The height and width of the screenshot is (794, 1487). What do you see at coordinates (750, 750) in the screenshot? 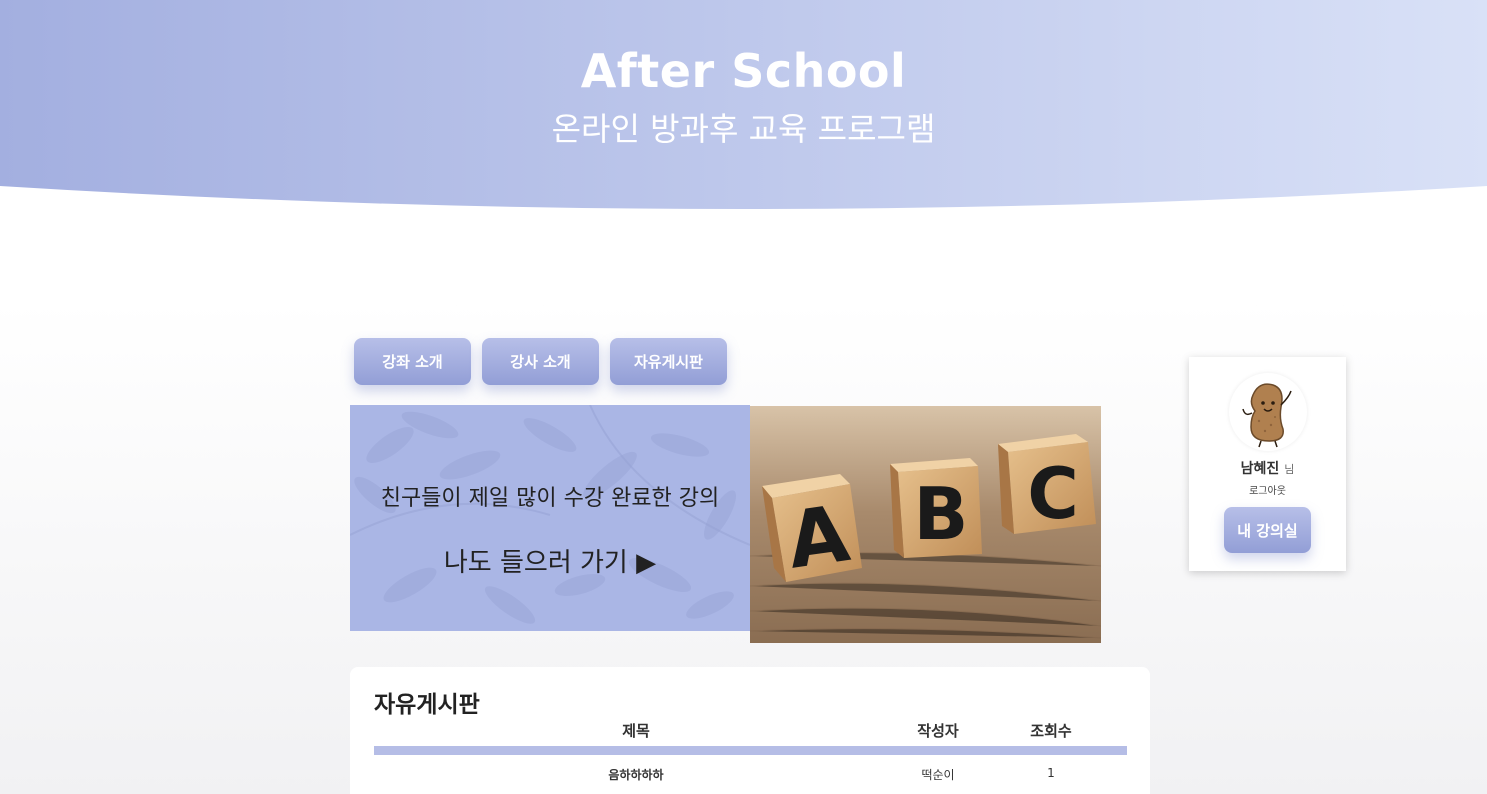
I see `header-divider` at bounding box center [750, 750].